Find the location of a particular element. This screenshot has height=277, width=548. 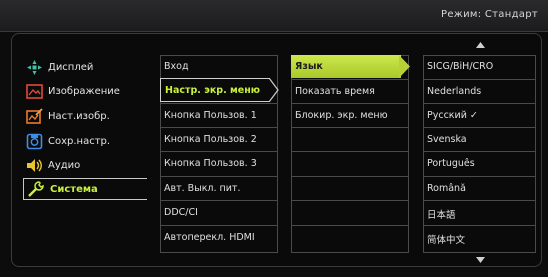

scroll-down-icon is located at coordinates (480, 260).